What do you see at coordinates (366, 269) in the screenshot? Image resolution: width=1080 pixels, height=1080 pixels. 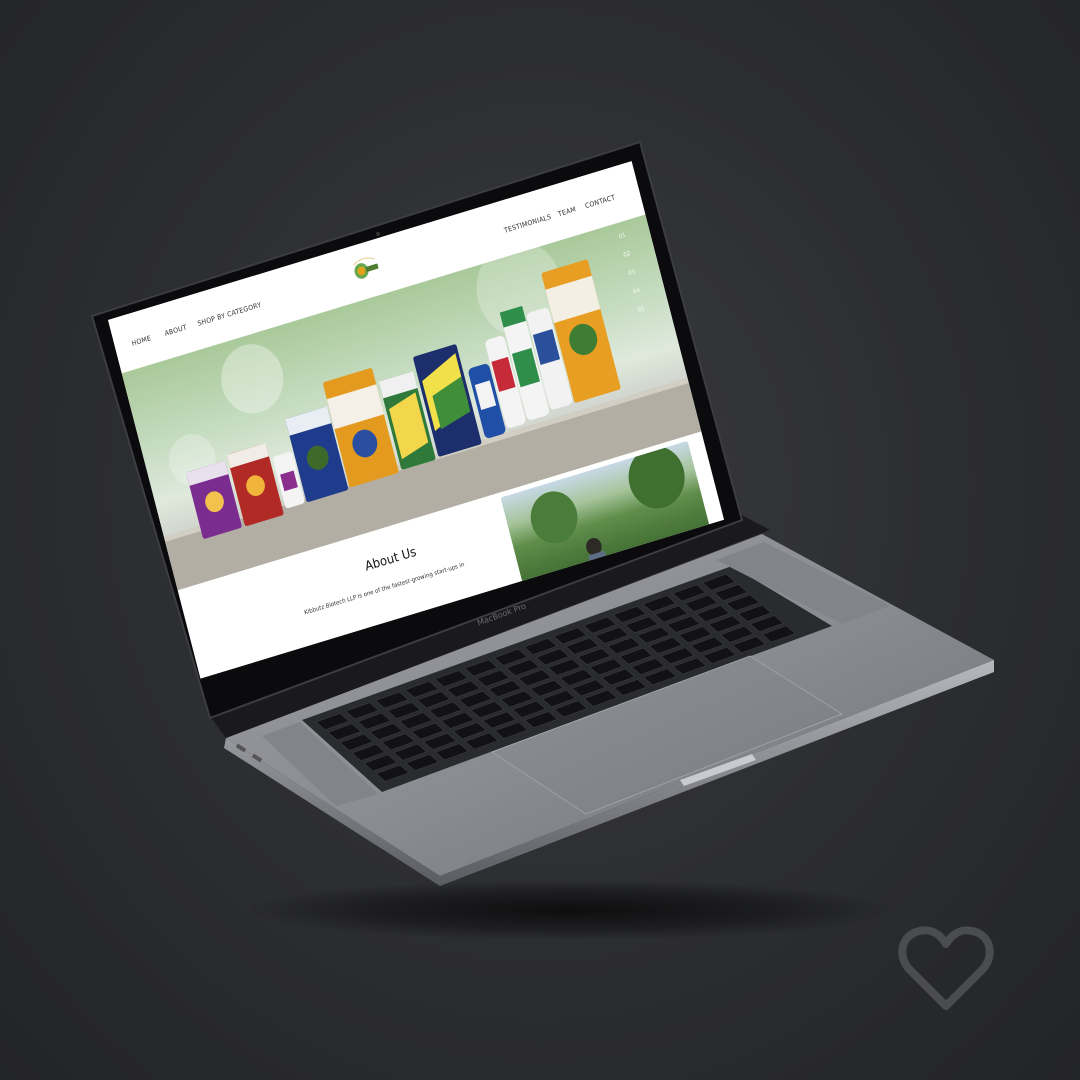 I see `kibbutz-logo-icon` at bounding box center [366, 269].